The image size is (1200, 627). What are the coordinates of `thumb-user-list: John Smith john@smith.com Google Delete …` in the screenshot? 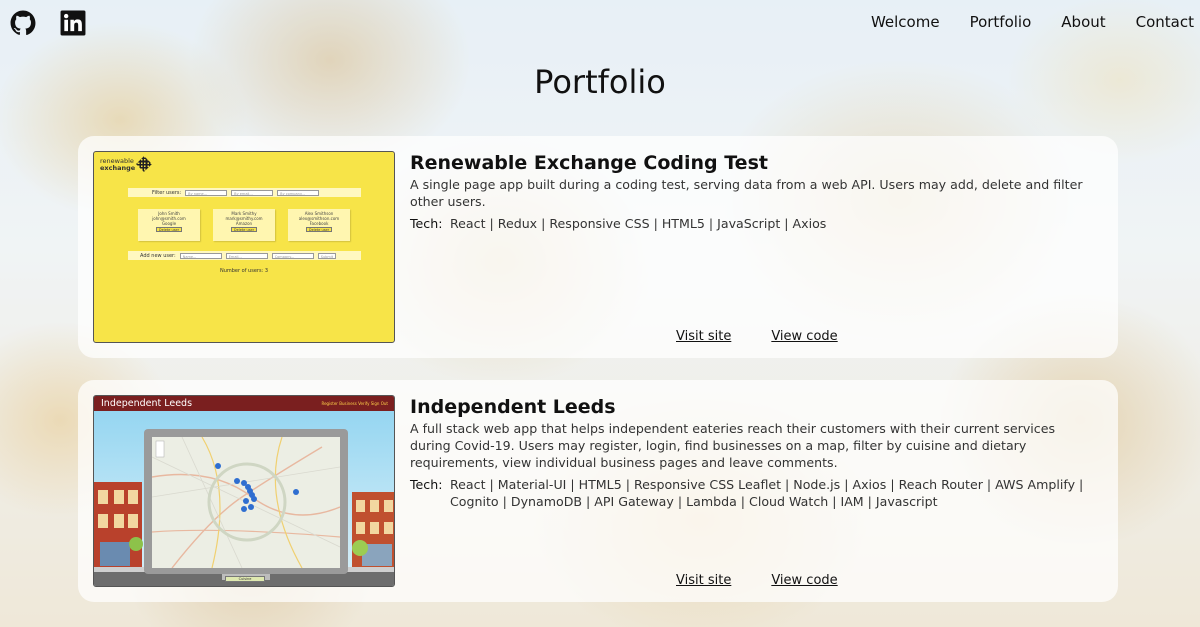 It's located at (244, 225).